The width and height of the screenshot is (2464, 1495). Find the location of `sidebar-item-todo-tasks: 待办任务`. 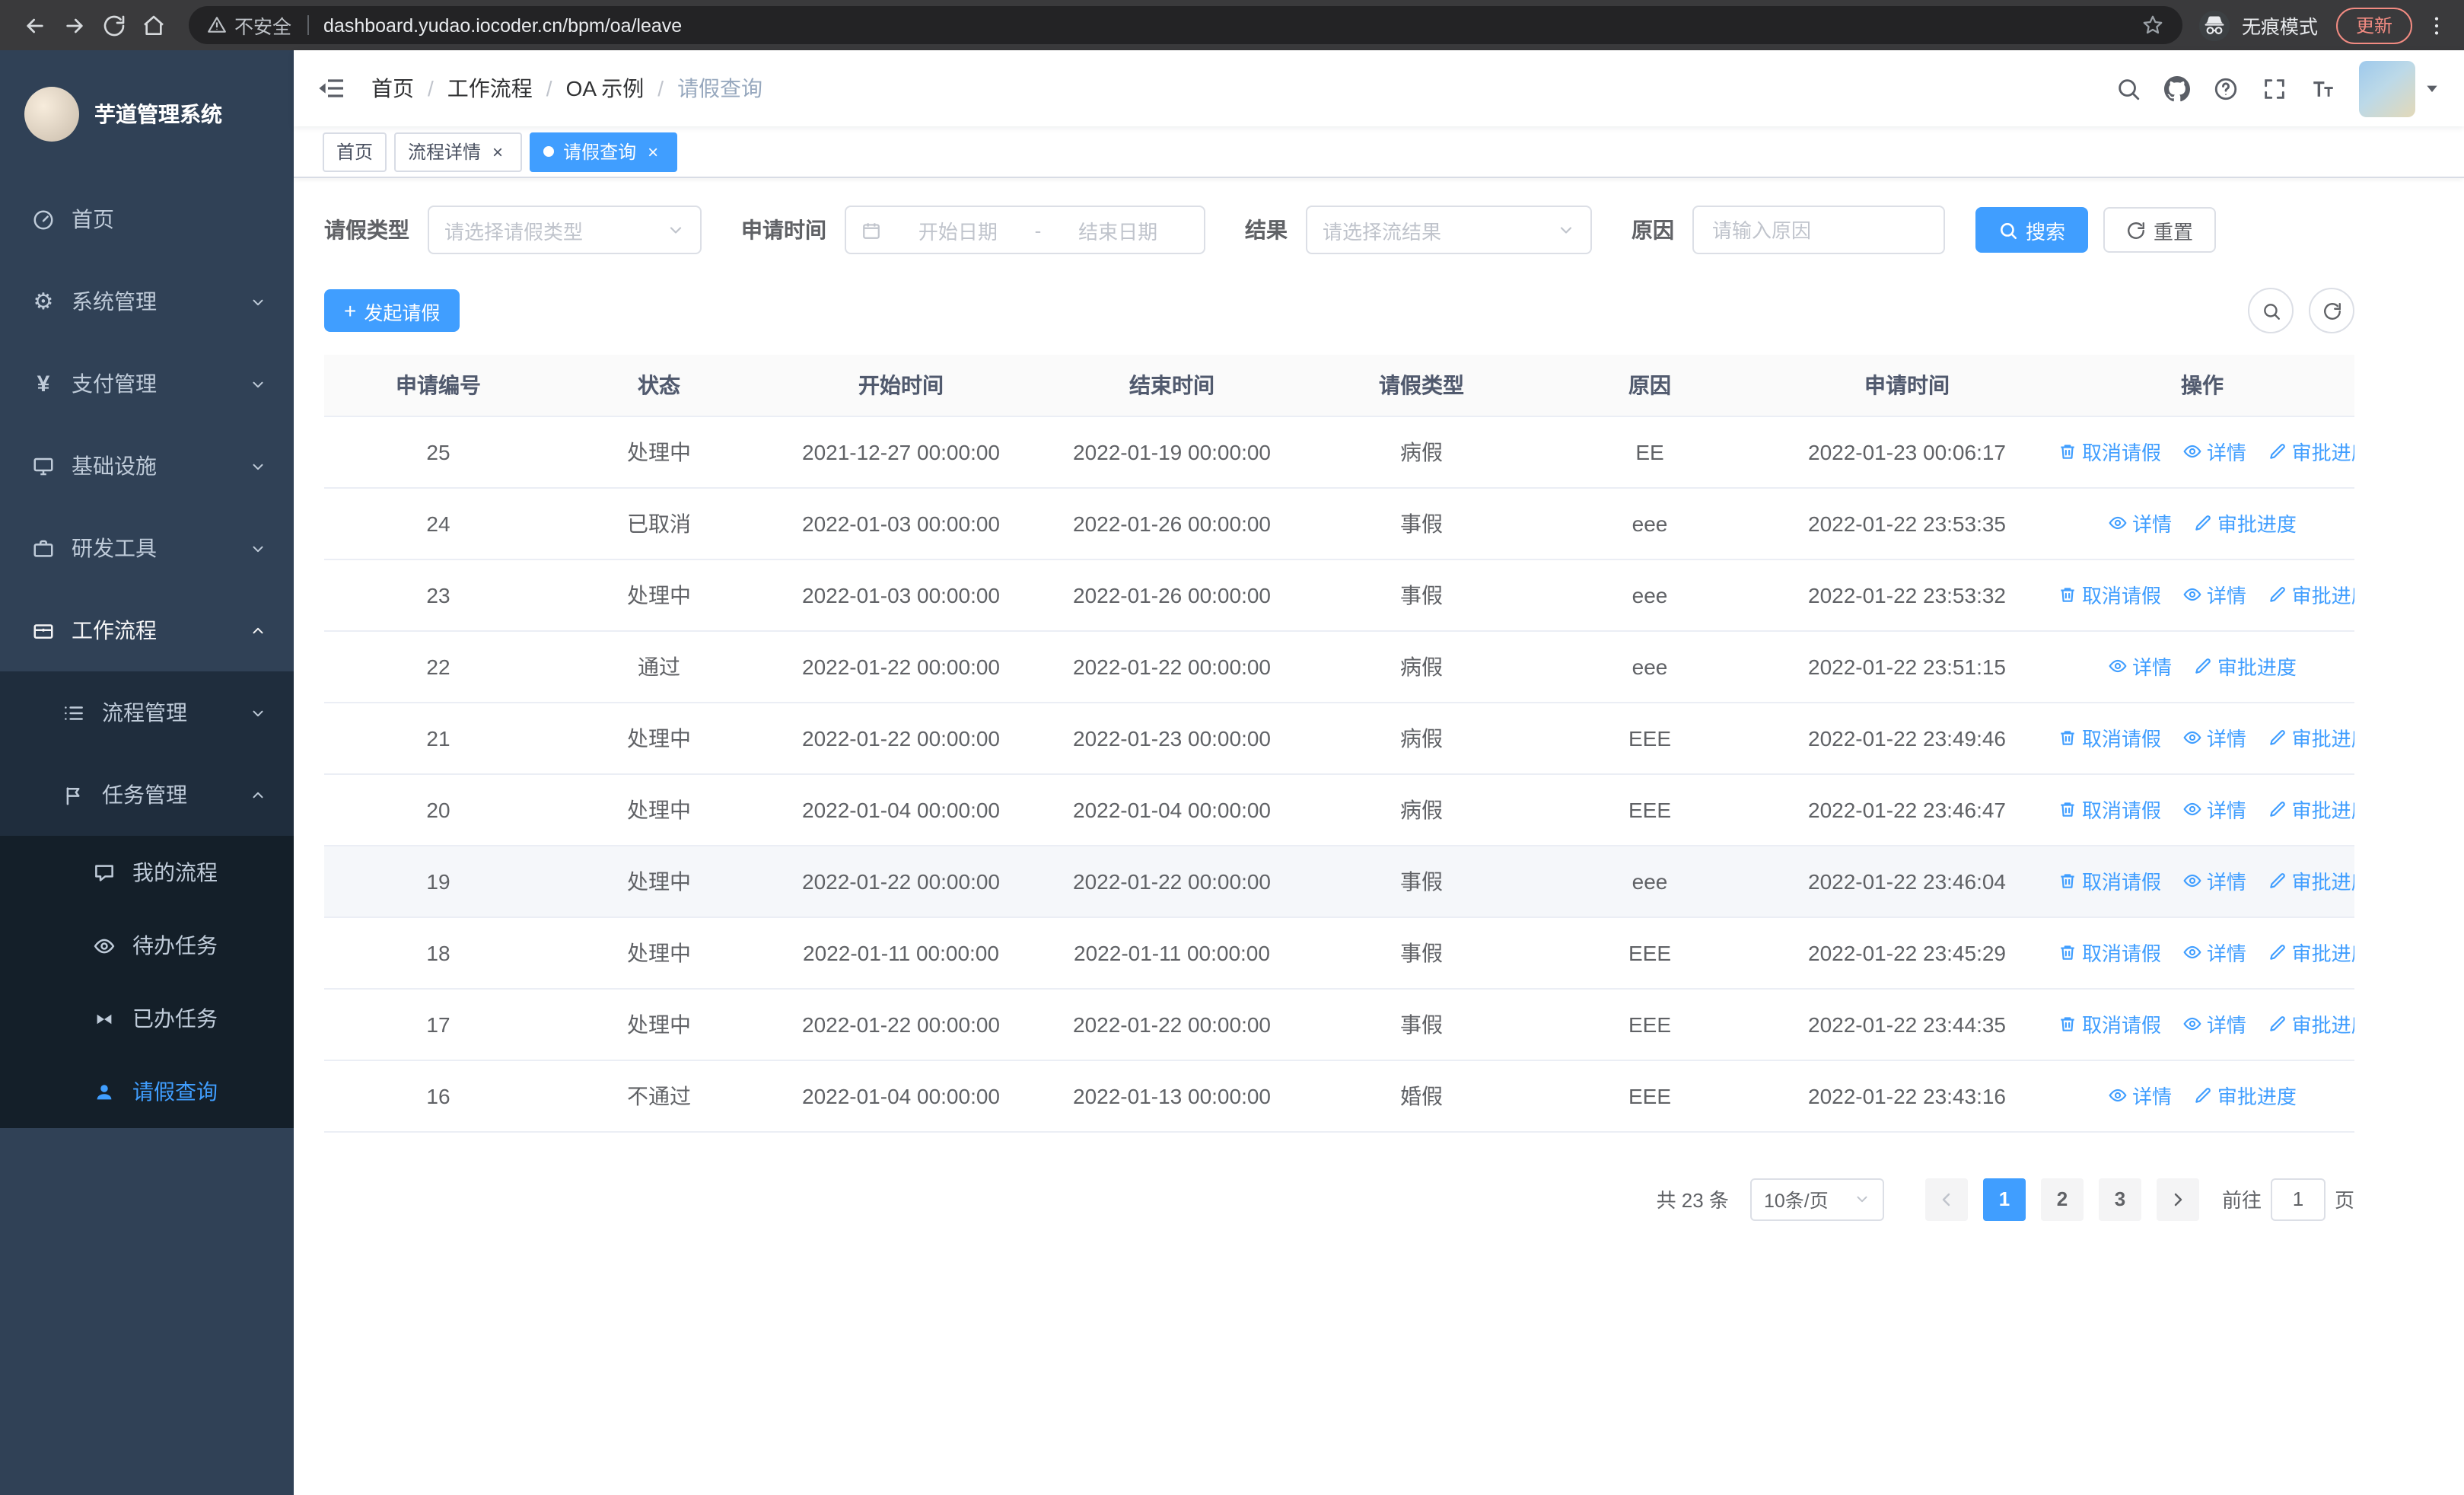

sidebar-item-todo-tasks: 待办任务 is located at coordinates (147, 945).